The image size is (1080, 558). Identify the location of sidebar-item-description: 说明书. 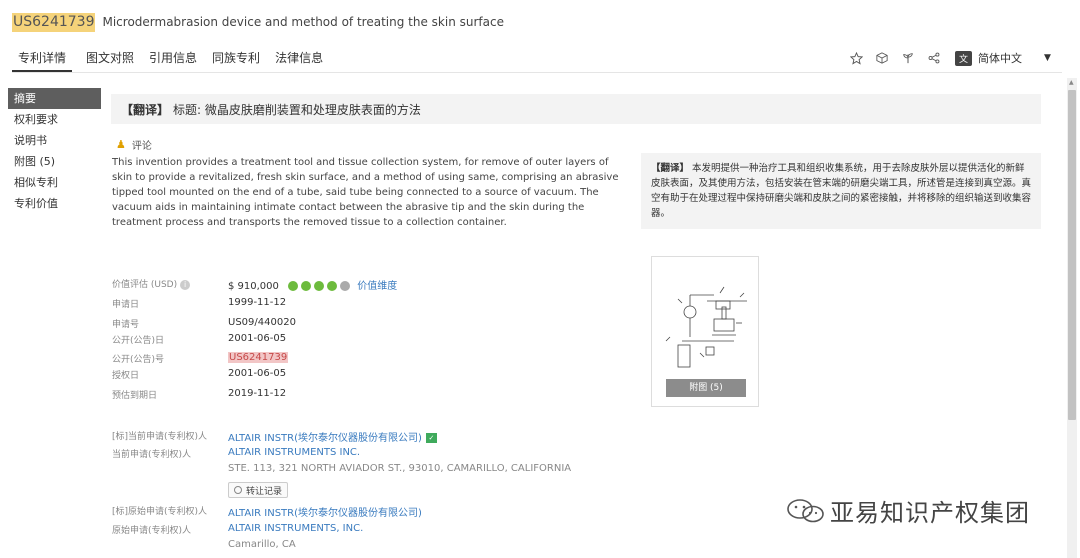
(54, 140).